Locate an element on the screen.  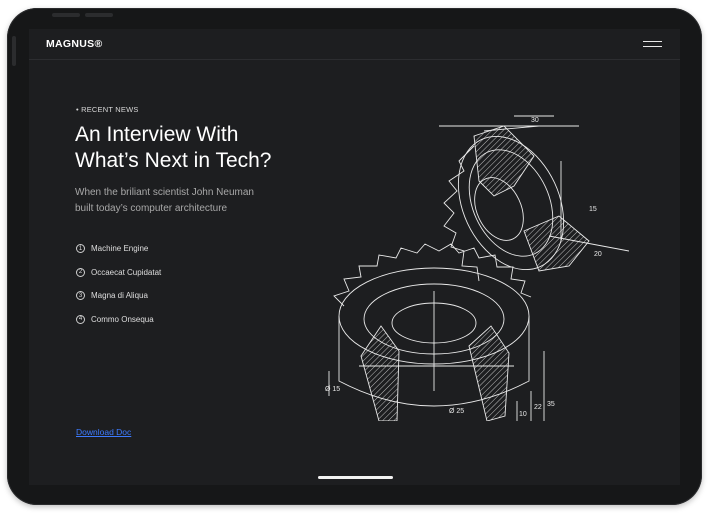
header-divider is located at coordinates (354, 59).